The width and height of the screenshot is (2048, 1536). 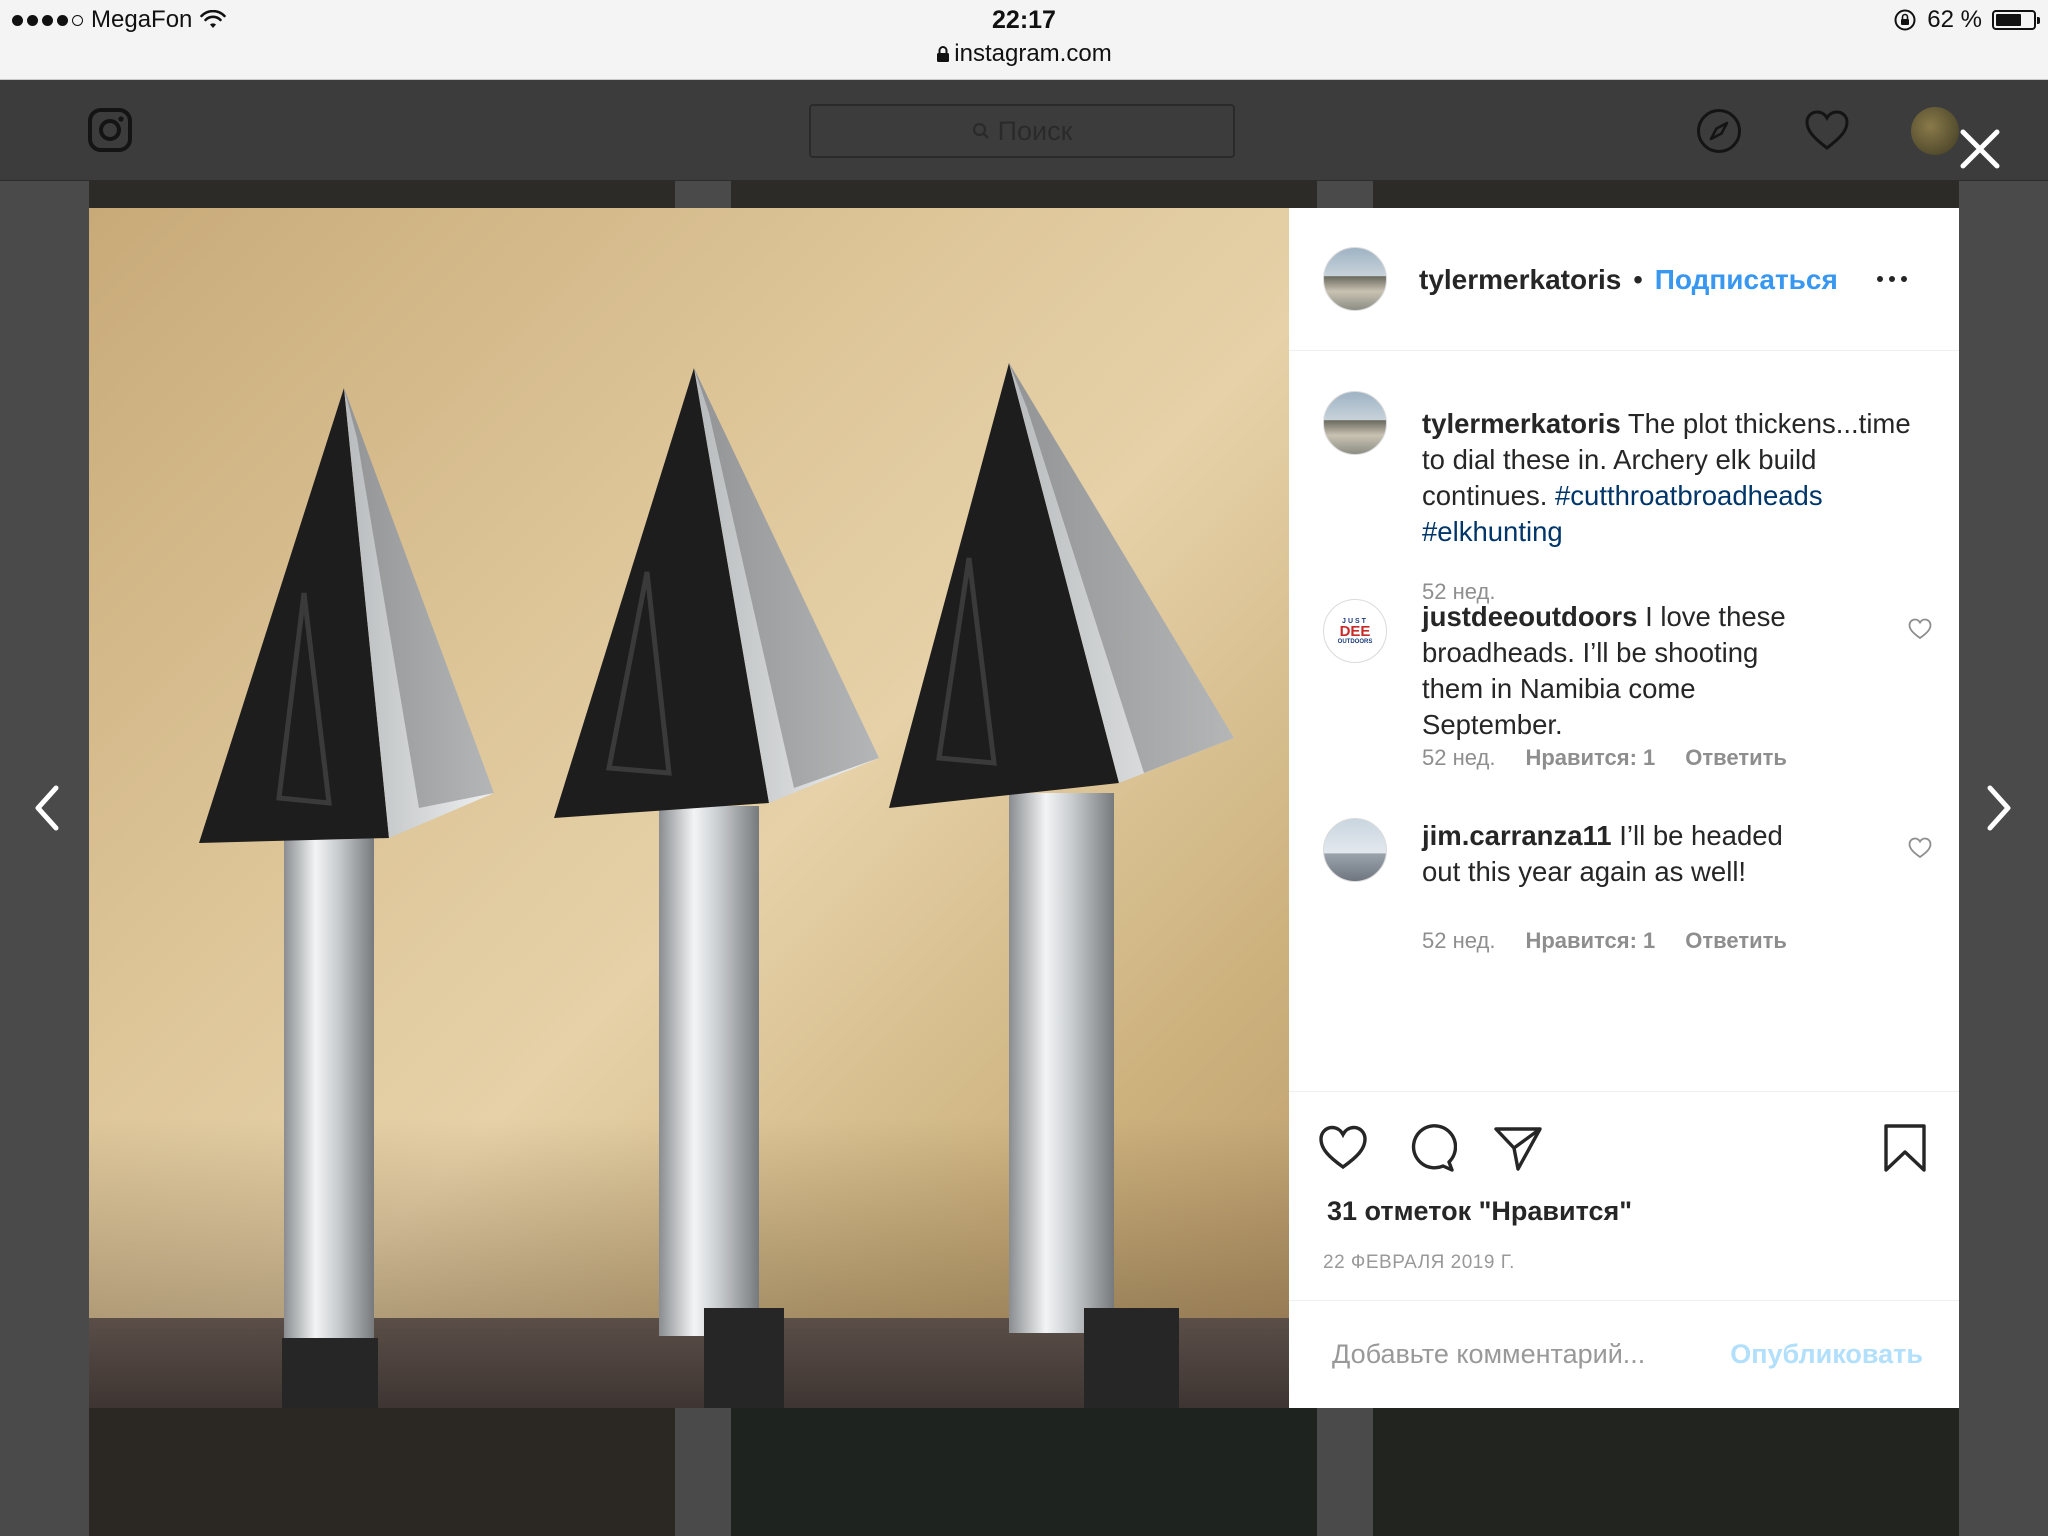 I want to click on battery-icon, so click(x=2016, y=20).